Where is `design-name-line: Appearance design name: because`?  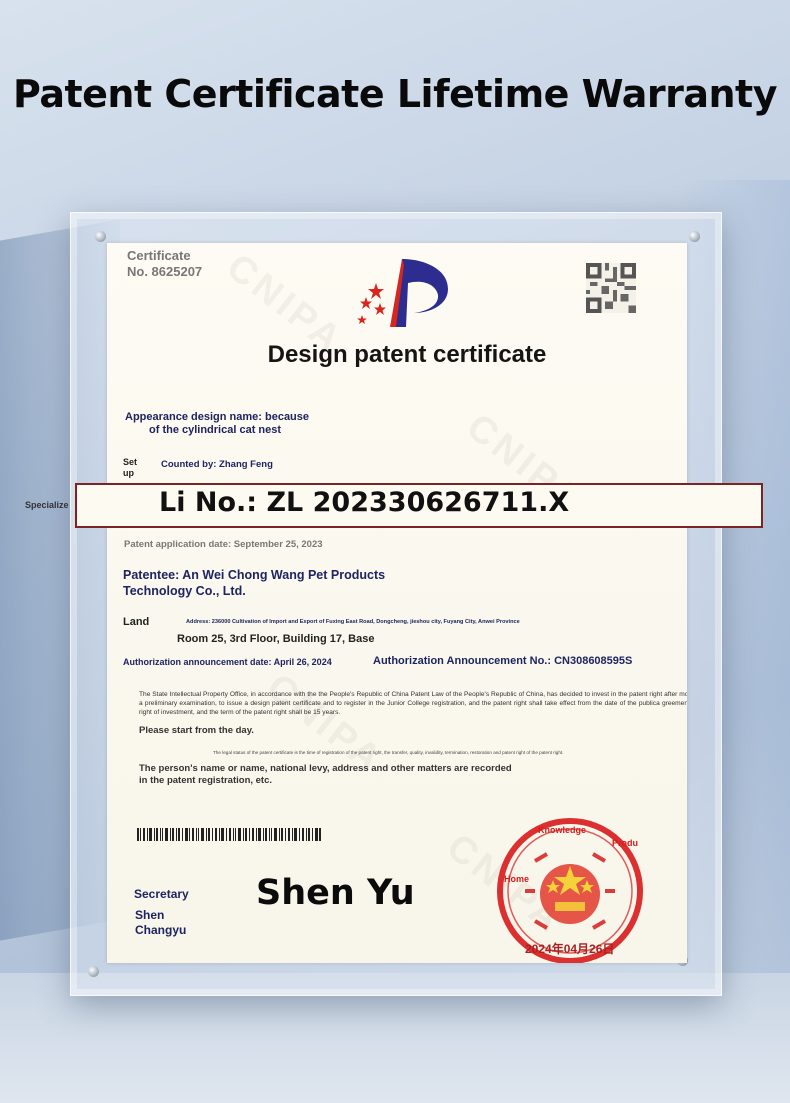
design-name-line: Appearance design name: because is located at coordinates (217, 417).